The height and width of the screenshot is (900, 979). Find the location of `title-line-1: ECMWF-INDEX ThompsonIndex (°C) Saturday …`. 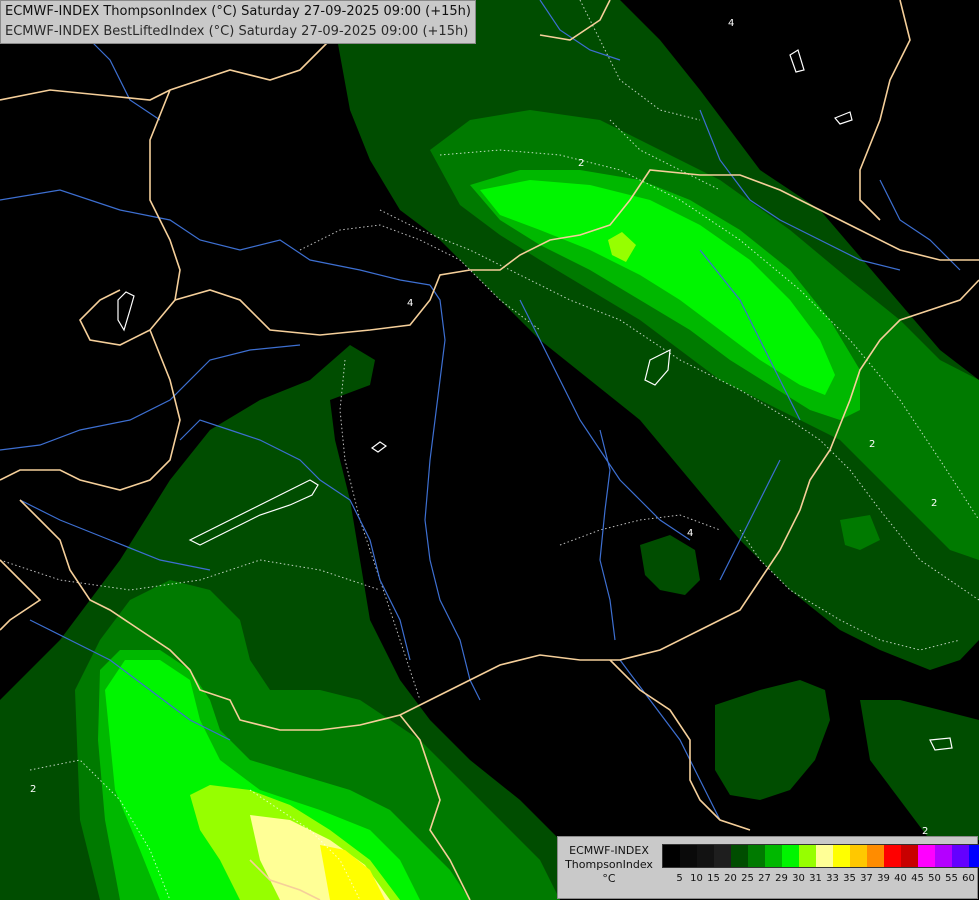

title-line-1: ECMWF-INDEX ThompsonIndex (°C) Saturday … is located at coordinates (238, 11).